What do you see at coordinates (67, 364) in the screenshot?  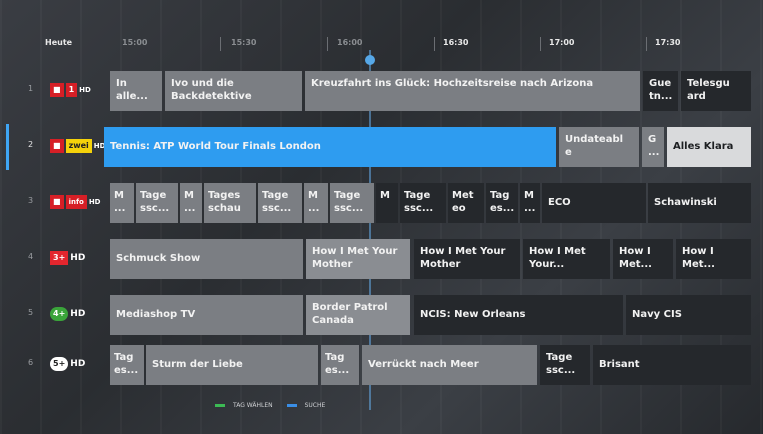 I see `channel-logo-5plus: 5+ HD` at bounding box center [67, 364].